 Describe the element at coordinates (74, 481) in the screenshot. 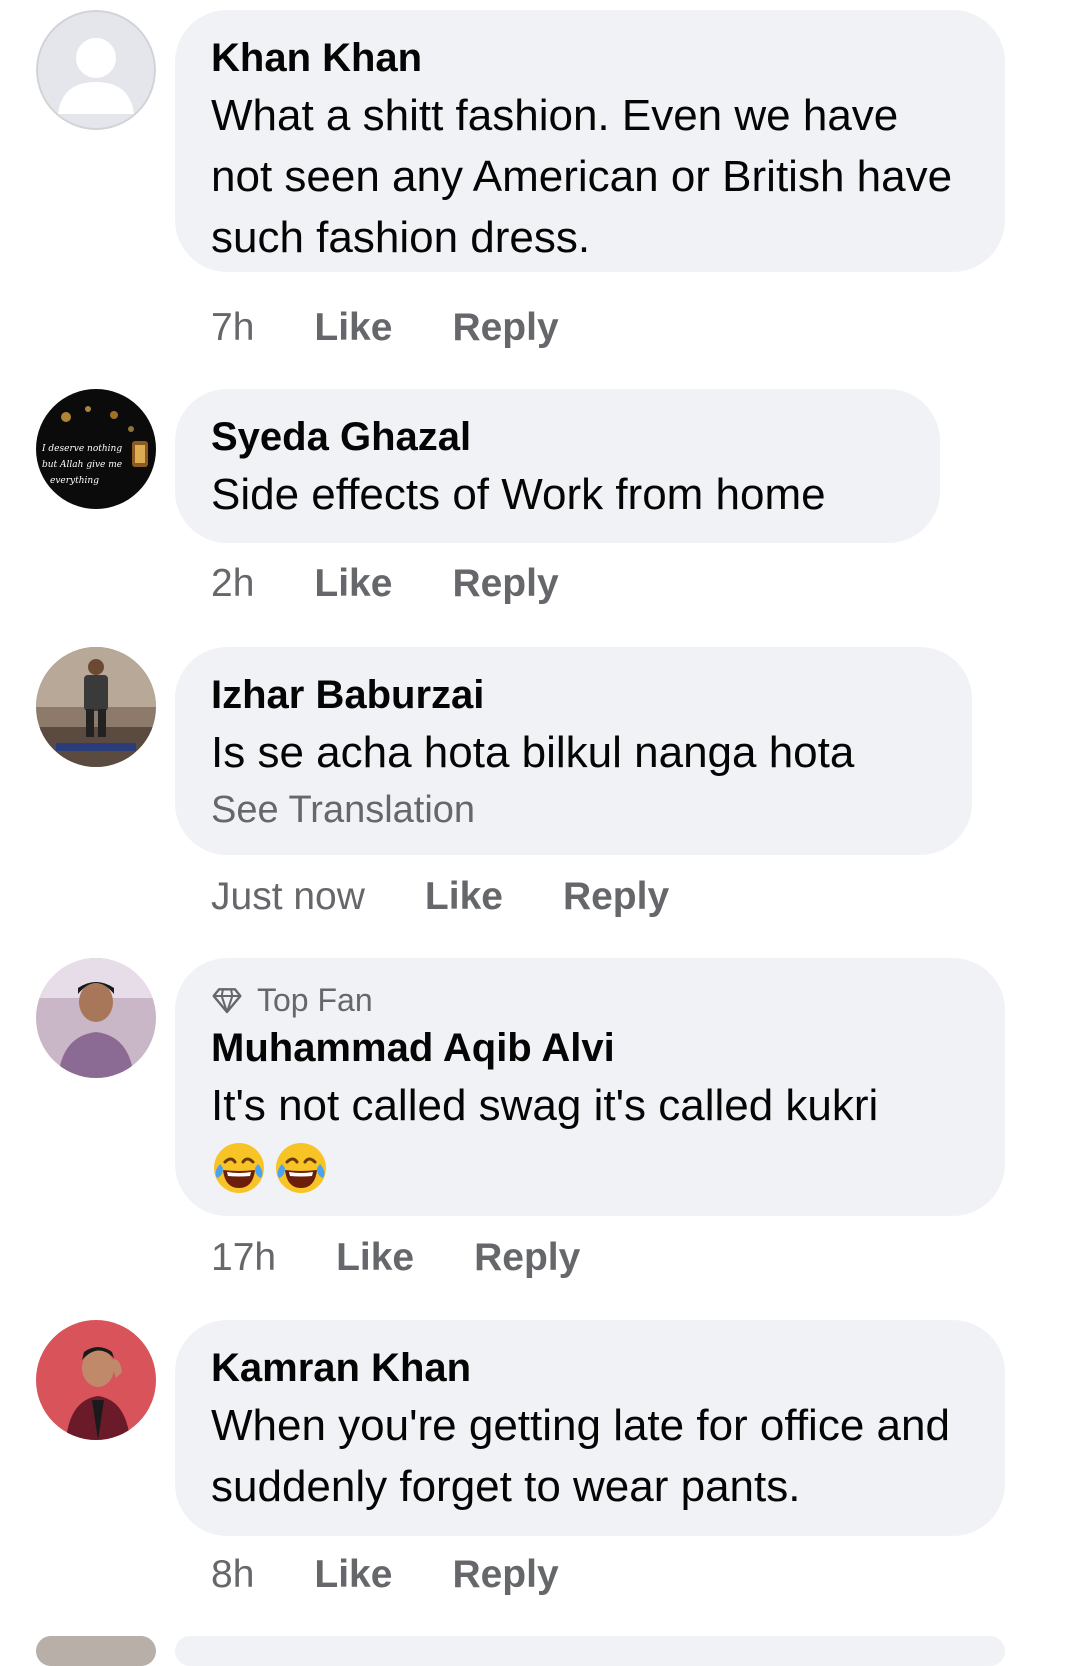

I see `svg-text: everything` at that location.